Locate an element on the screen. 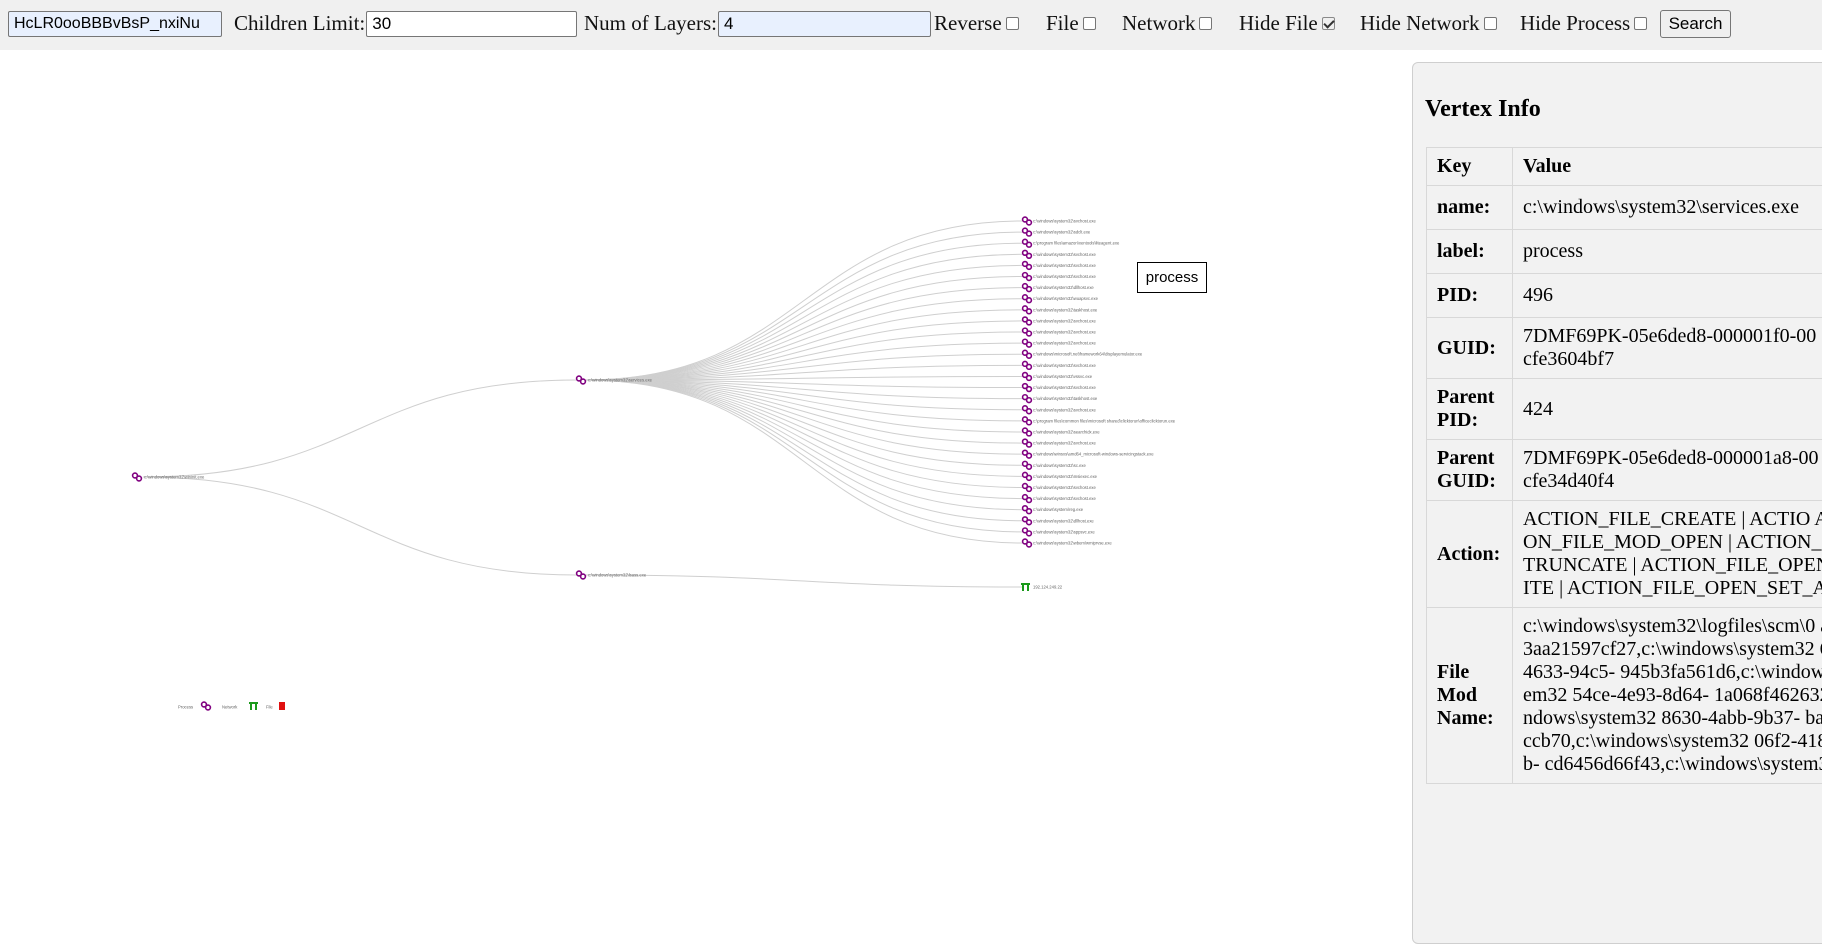  hide-file-option: Hide File is located at coordinates (1287, 23).